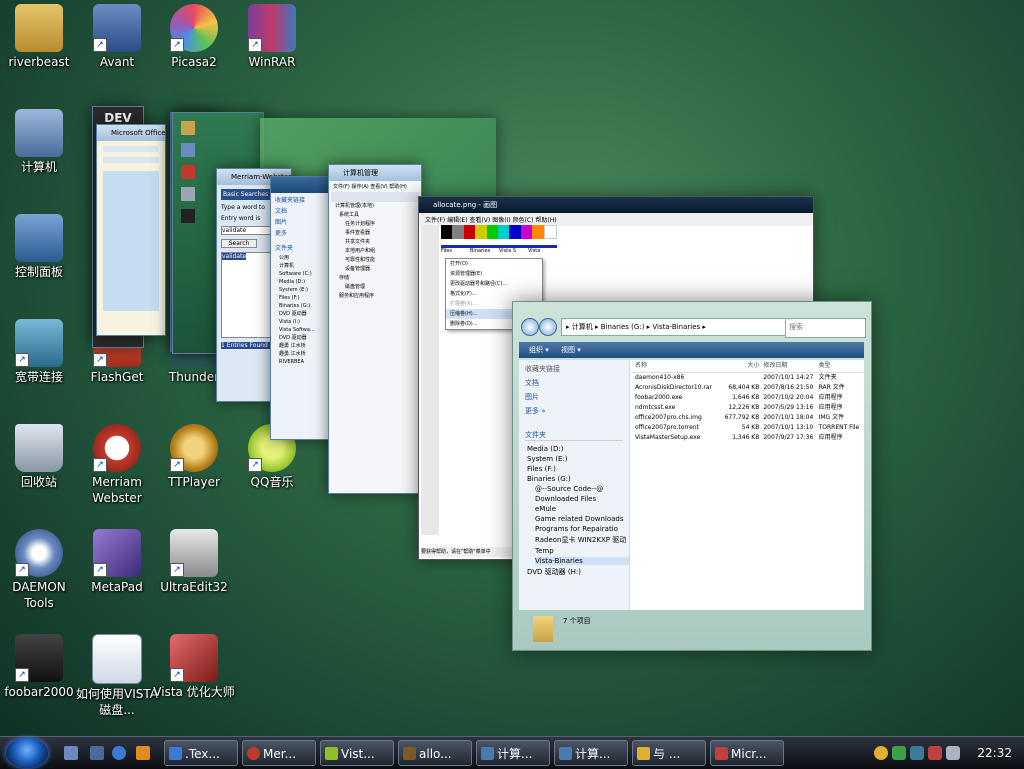 This screenshot has height=769, width=1024. I want to click on tree-item: eMule, so click(582, 509).